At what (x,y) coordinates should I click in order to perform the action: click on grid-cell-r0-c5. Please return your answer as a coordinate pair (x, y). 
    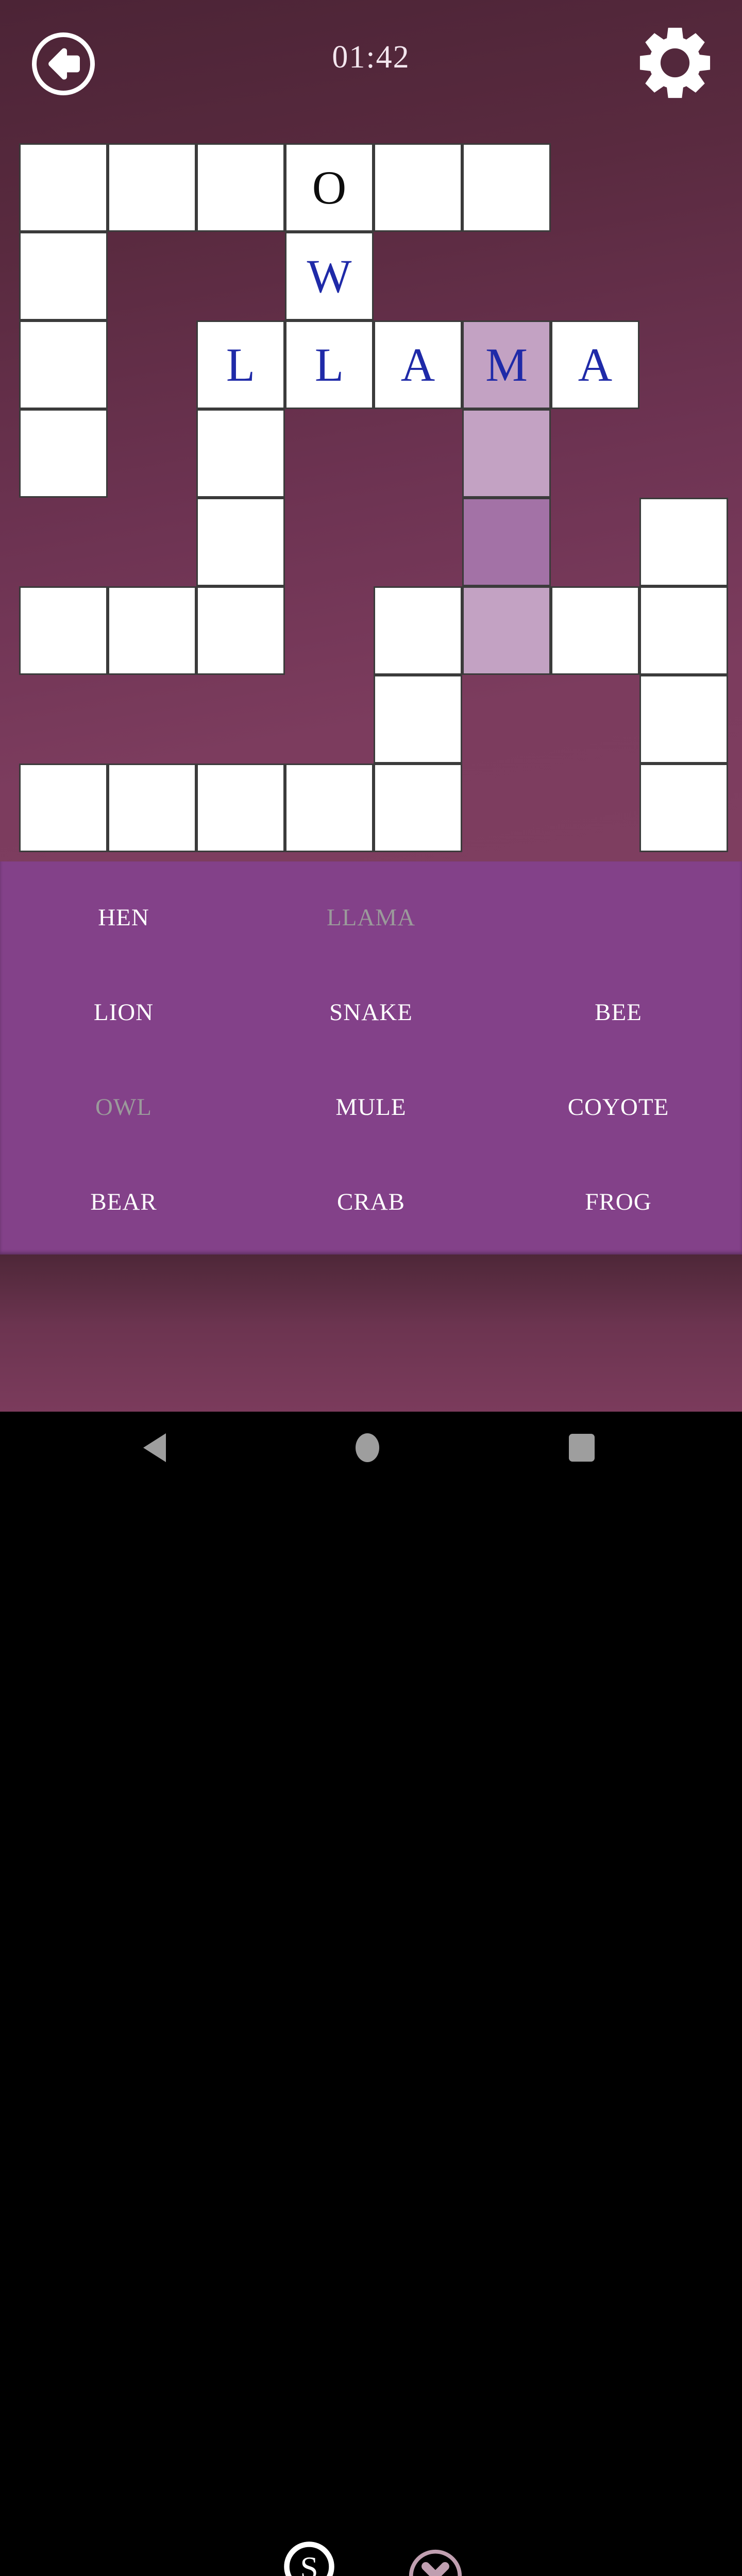
    Looking at the image, I should click on (506, 187).